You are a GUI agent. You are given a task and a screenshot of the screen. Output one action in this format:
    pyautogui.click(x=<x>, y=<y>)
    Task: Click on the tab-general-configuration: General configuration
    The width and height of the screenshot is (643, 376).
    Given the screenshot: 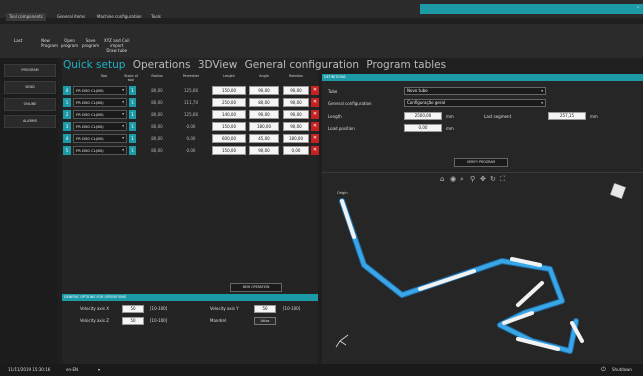 What is the action you would take?
    pyautogui.click(x=302, y=65)
    